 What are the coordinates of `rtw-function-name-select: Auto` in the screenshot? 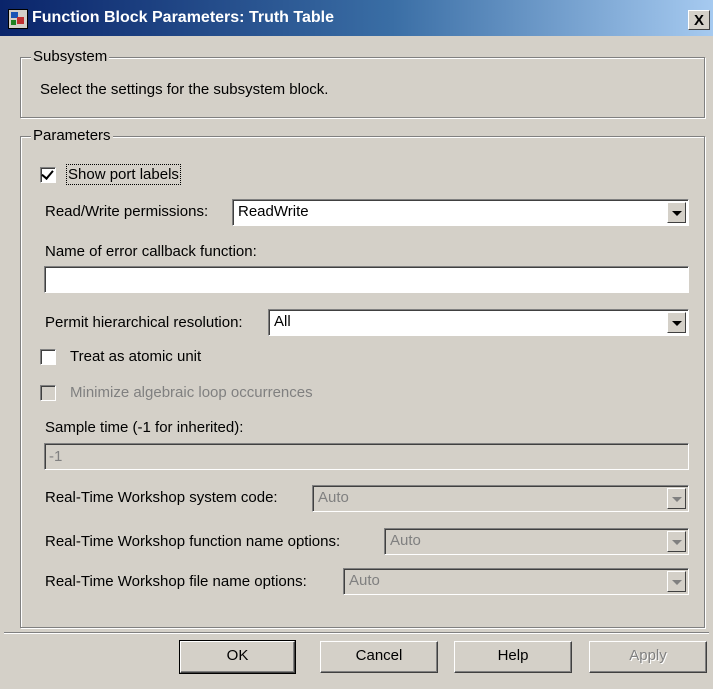 It's located at (536, 541).